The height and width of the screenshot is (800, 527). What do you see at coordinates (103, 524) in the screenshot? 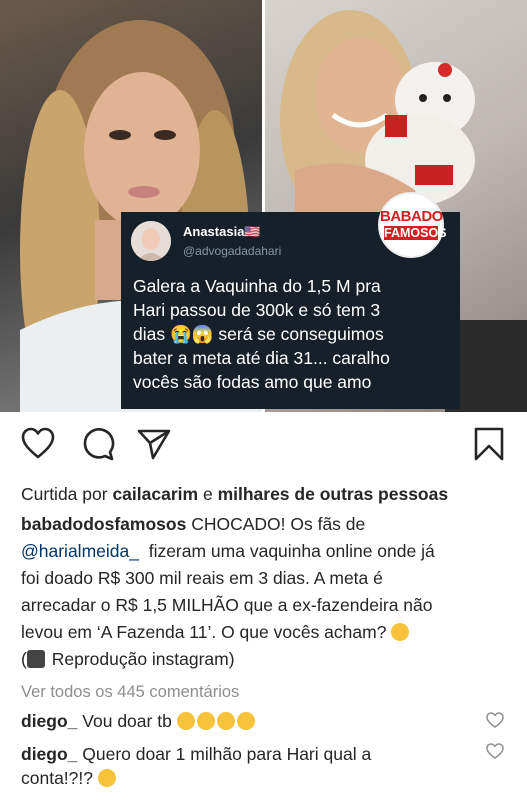
I see `caption-username: babadodosfamosos` at bounding box center [103, 524].